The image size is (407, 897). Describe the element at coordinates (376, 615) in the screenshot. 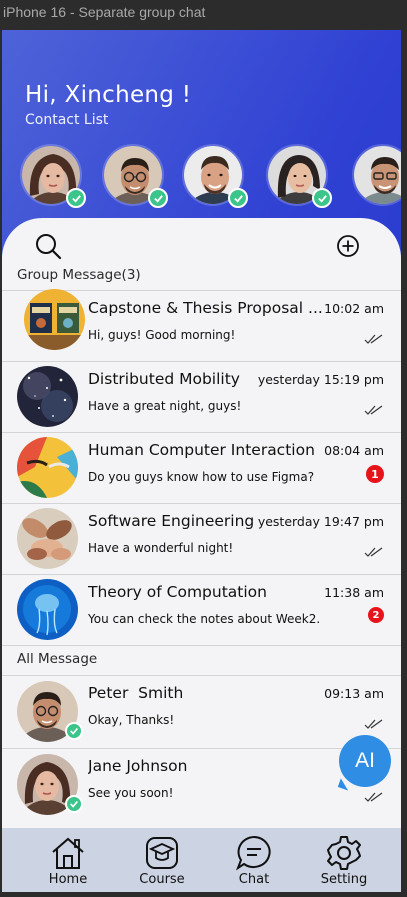

I see `unread-count-badge: 2` at that location.